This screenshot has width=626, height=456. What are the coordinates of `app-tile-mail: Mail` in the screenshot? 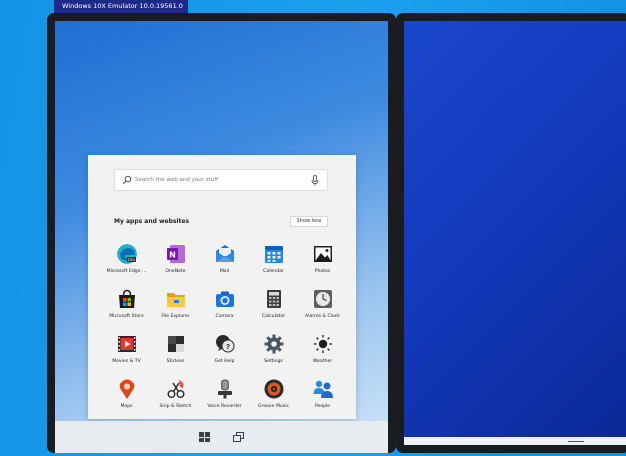 It's located at (224, 265).